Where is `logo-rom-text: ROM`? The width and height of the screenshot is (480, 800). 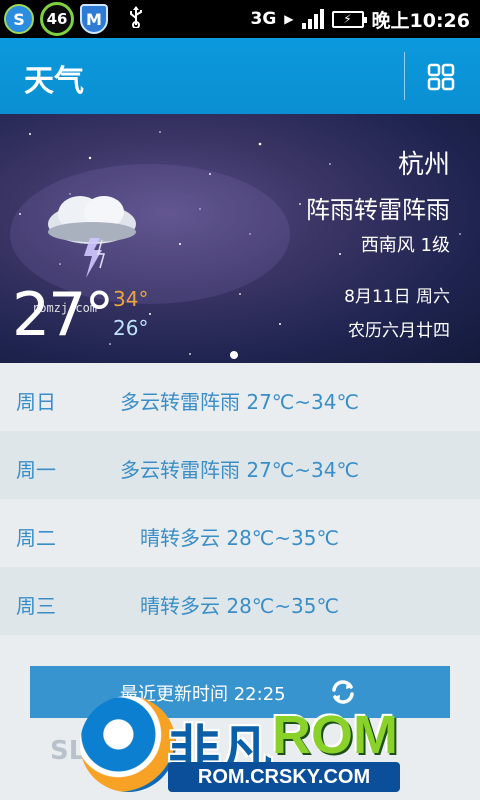
logo-rom-text: ROM is located at coordinates (335, 735).